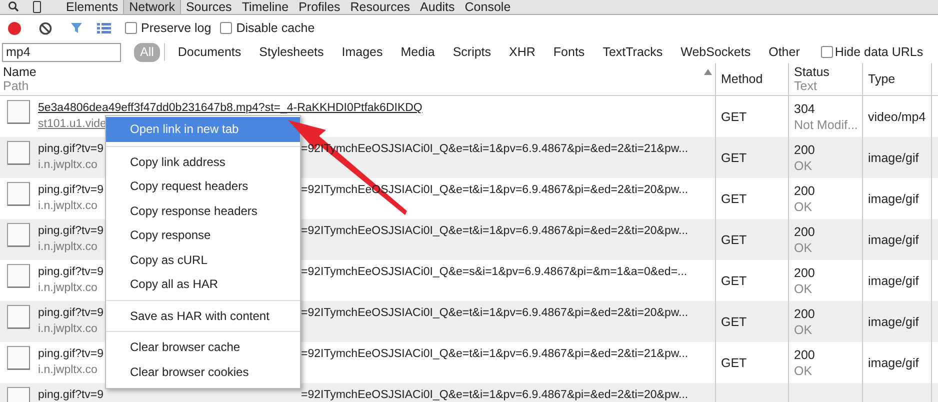  I want to click on panel-tab: Sources, so click(208, 7).